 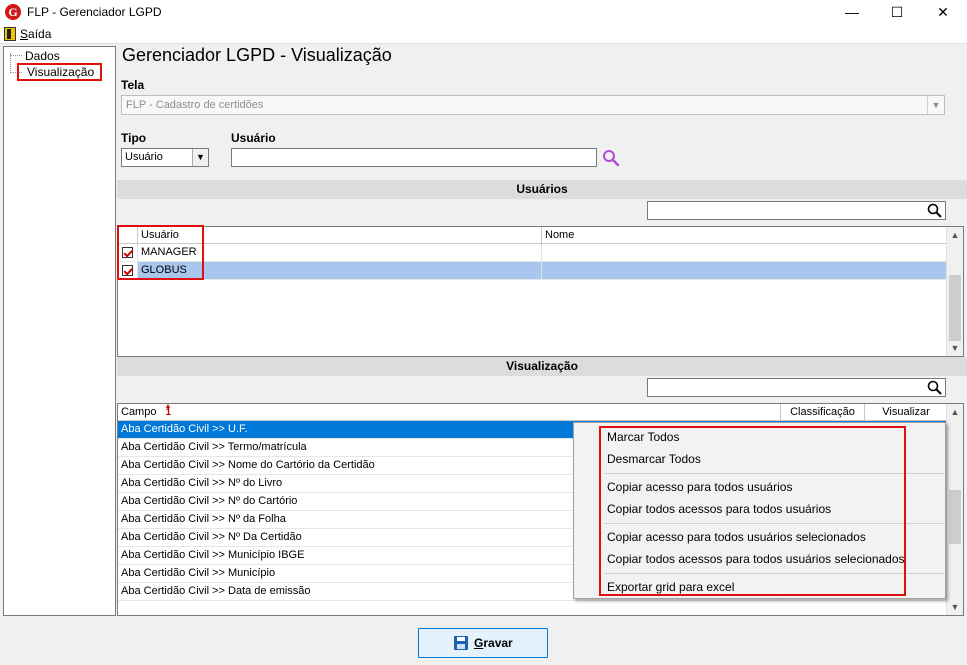 I want to click on view-grid-scrollbar: ▲ ▼, so click(x=954, y=509).